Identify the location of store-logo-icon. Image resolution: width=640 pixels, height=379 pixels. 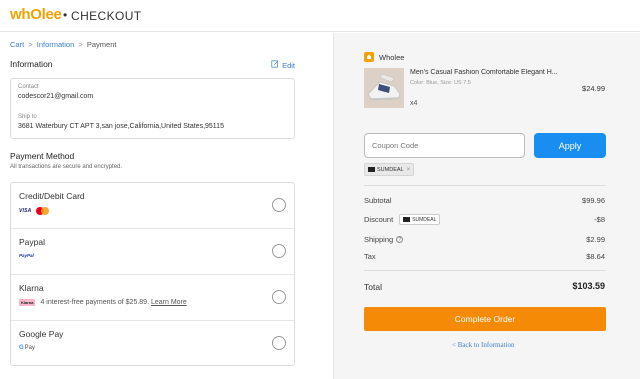
(369, 57).